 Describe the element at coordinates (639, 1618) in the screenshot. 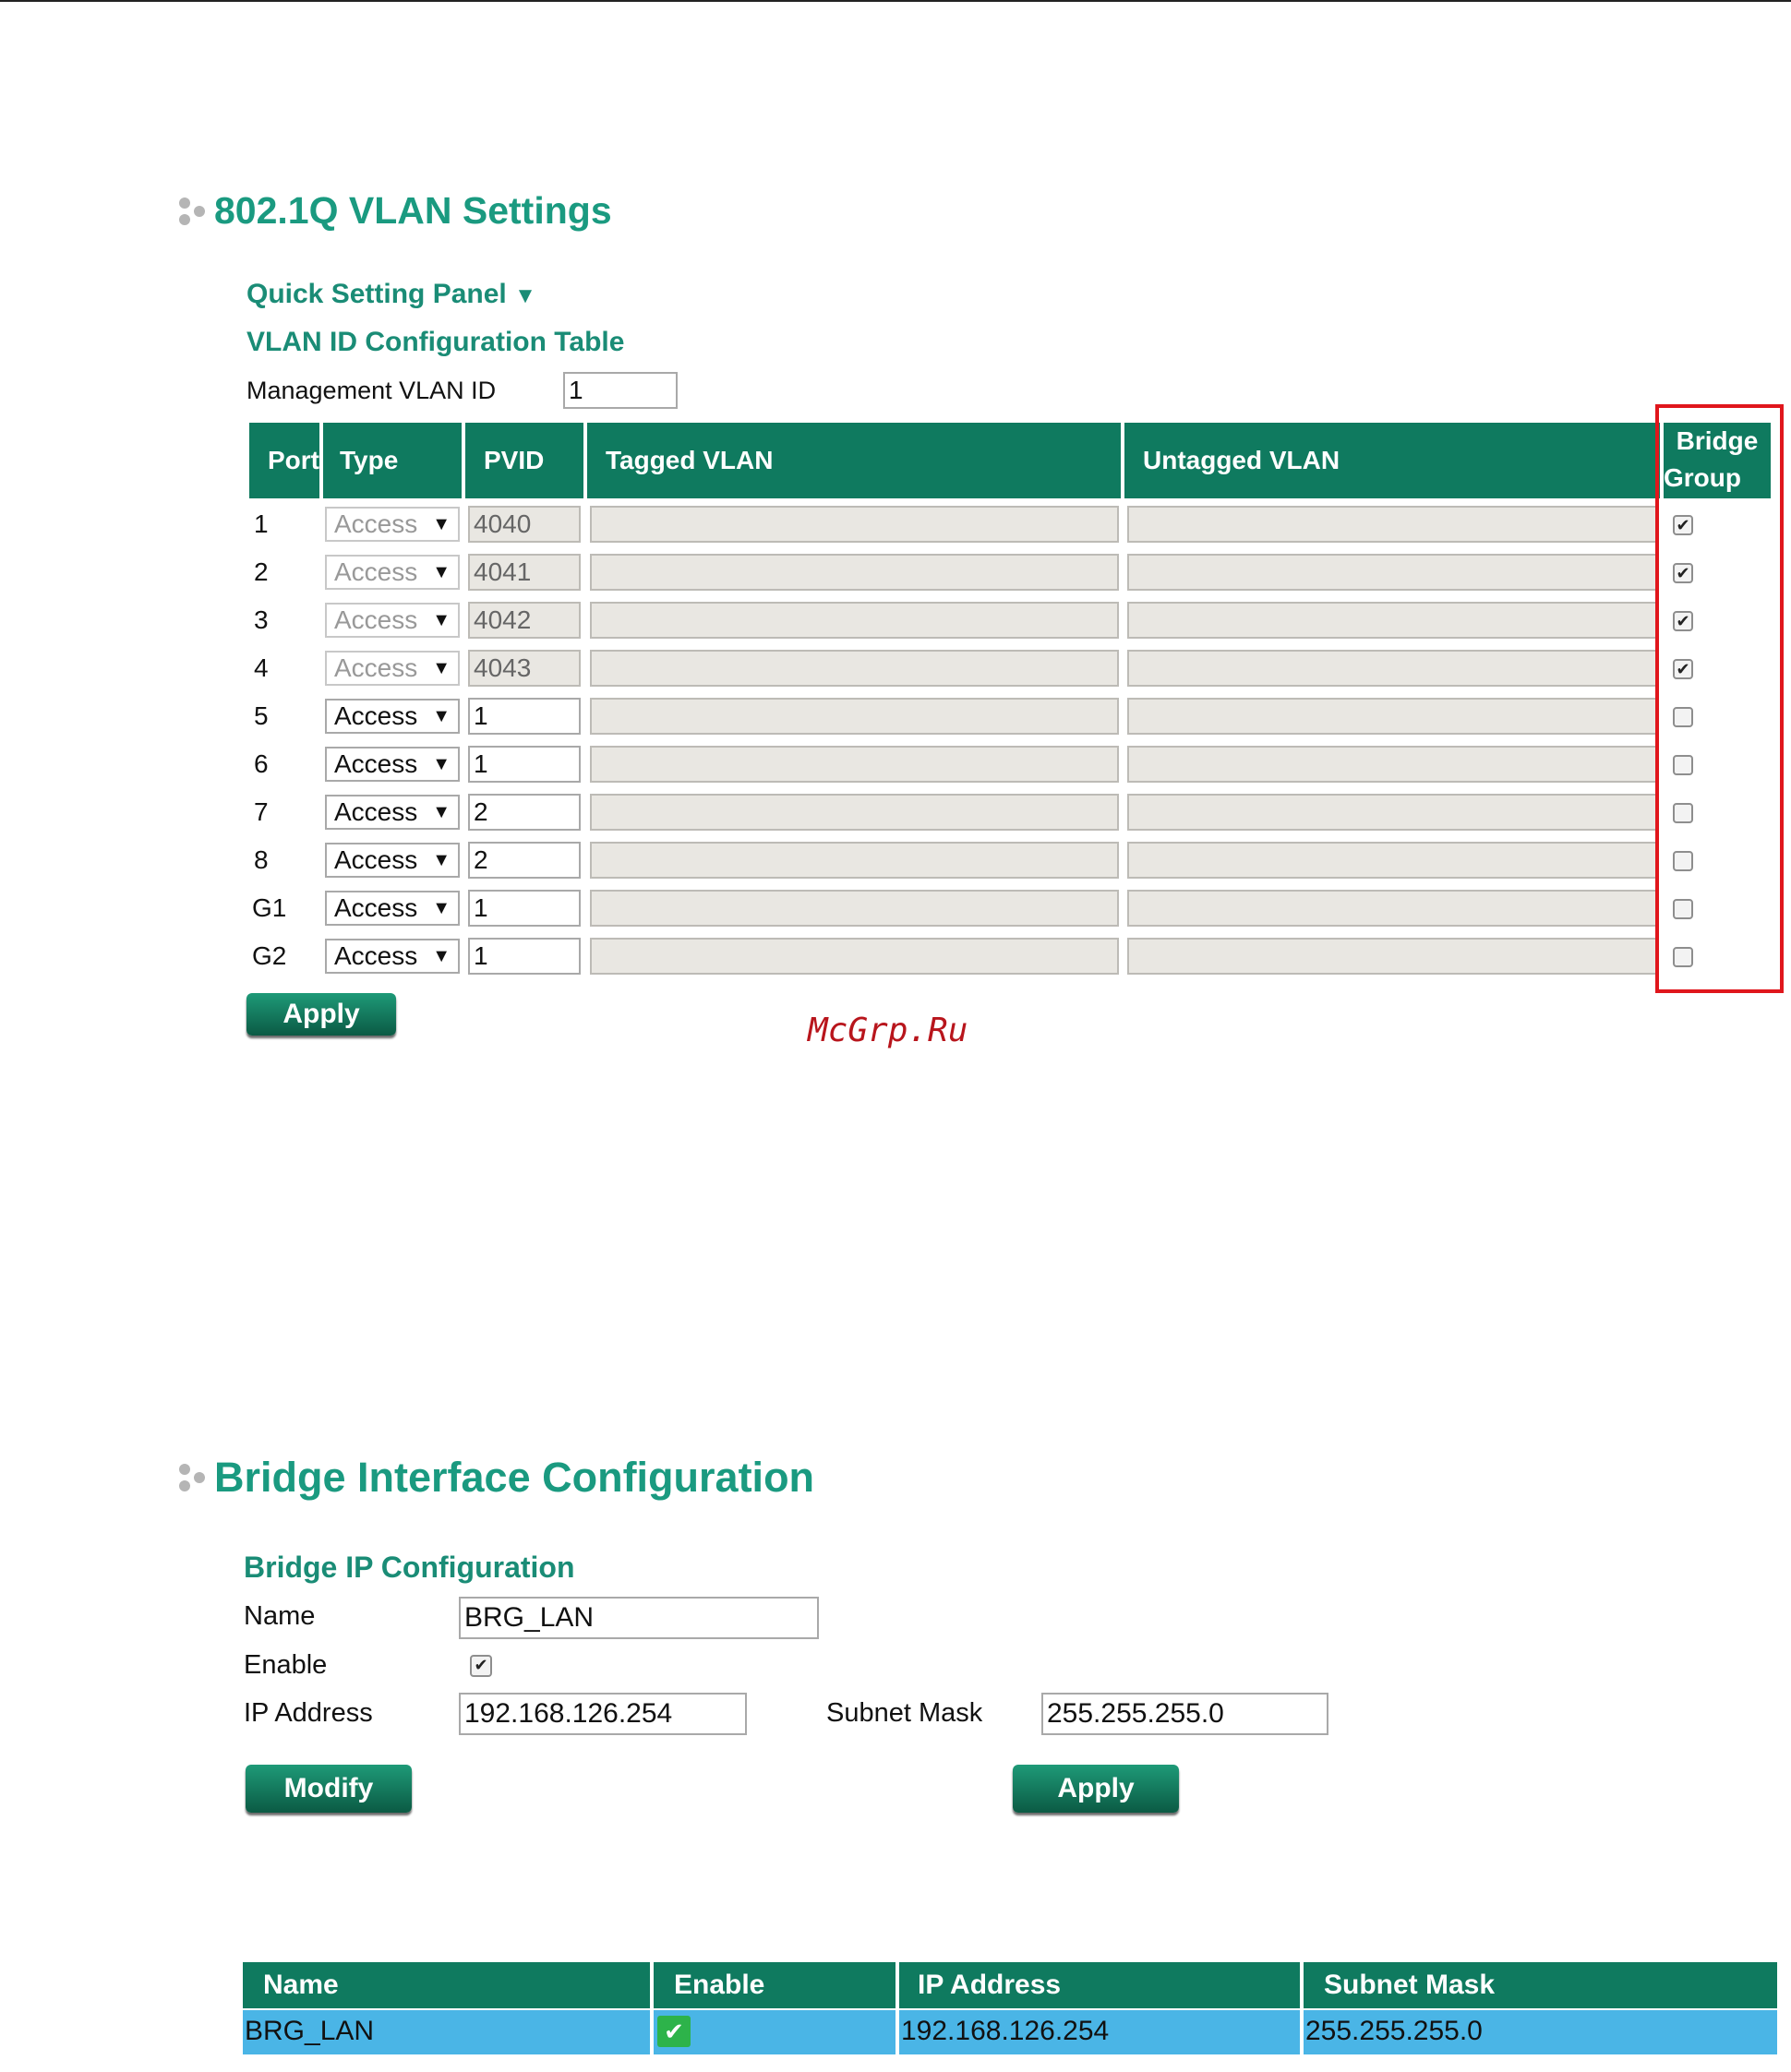

I see `bridge-name-input: BRG_LAN` at that location.